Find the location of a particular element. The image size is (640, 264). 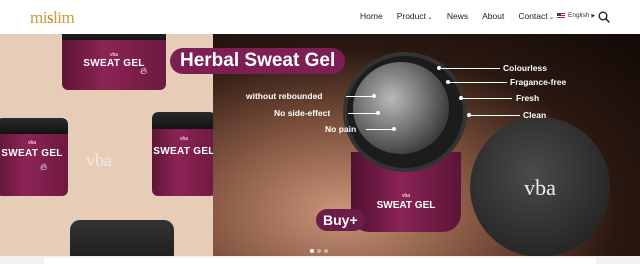

gel-texture is located at coordinates (401, 108).